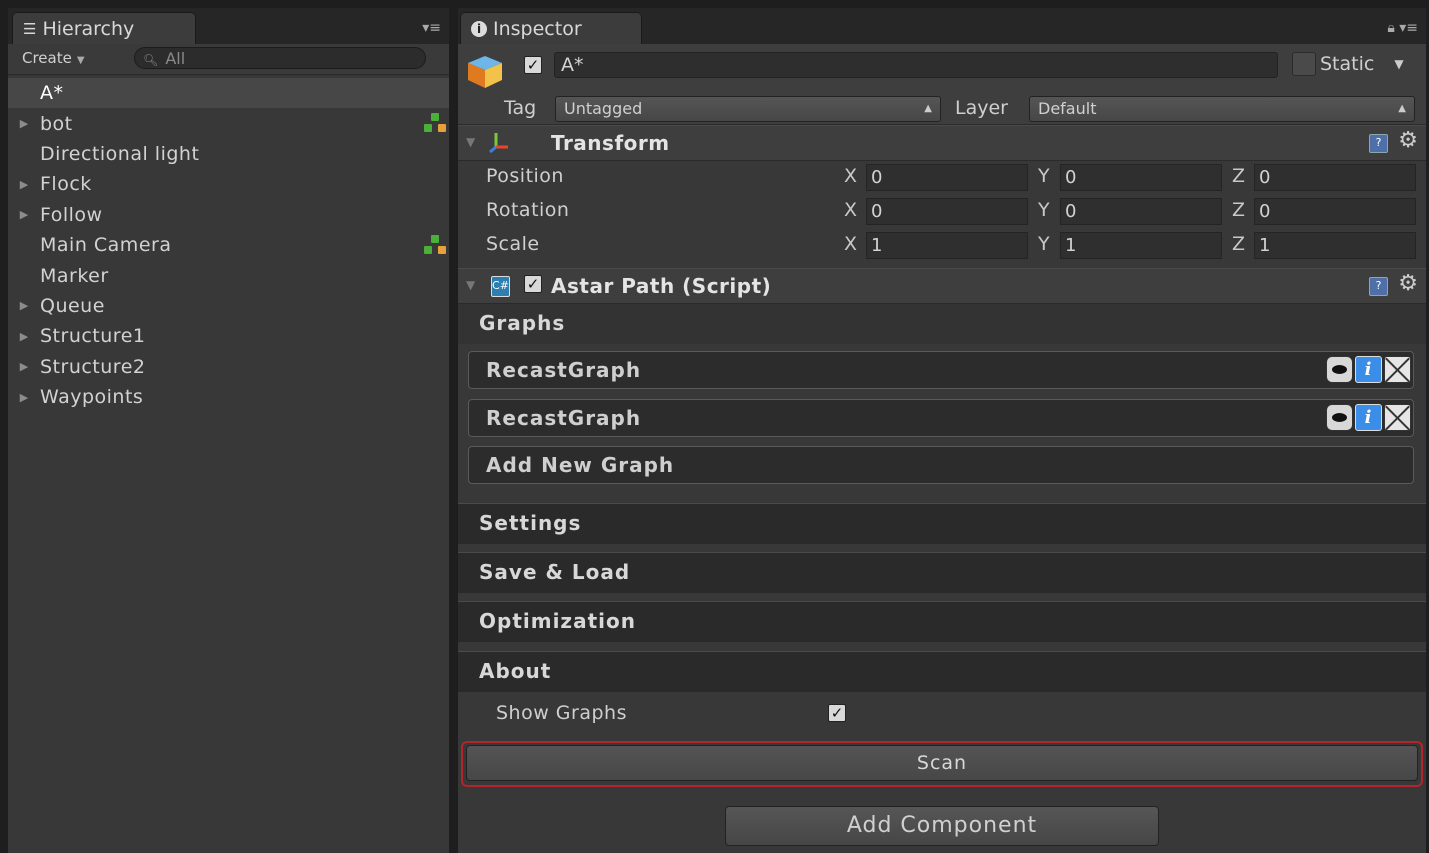 Image resolution: width=1429 pixels, height=853 pixels. I want to click on scan-button: Scan, so click(942, 763).